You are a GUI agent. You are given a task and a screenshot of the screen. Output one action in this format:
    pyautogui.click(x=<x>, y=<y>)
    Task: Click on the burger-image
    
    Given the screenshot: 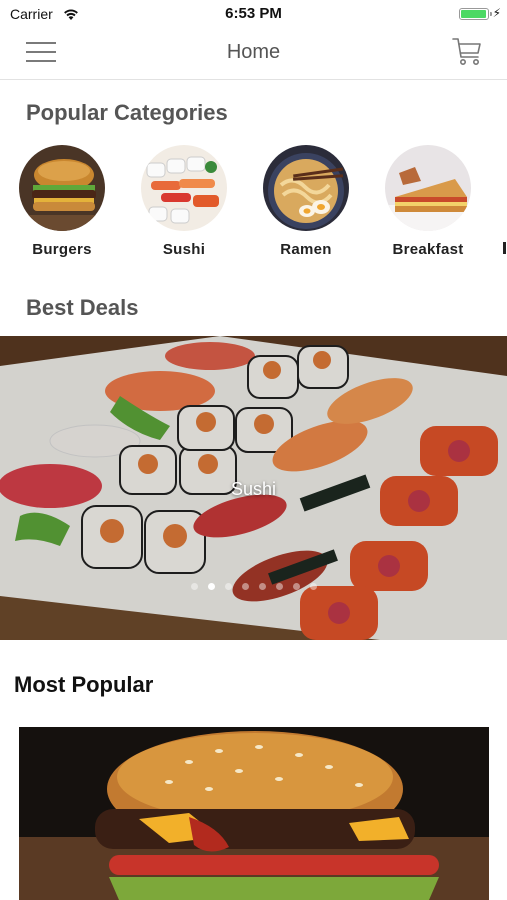 What is the action you would take?
    pyautogui.click(x=62, y=188)
    